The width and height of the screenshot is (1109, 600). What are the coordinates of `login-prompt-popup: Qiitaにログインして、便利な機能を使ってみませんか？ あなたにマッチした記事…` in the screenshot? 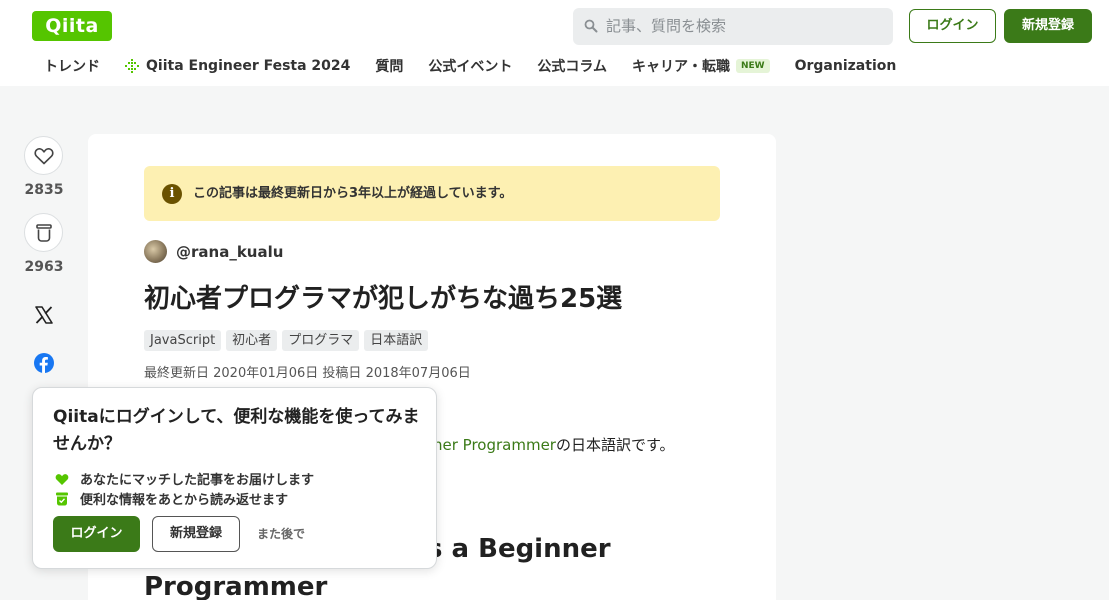 It's located at (234, 478).